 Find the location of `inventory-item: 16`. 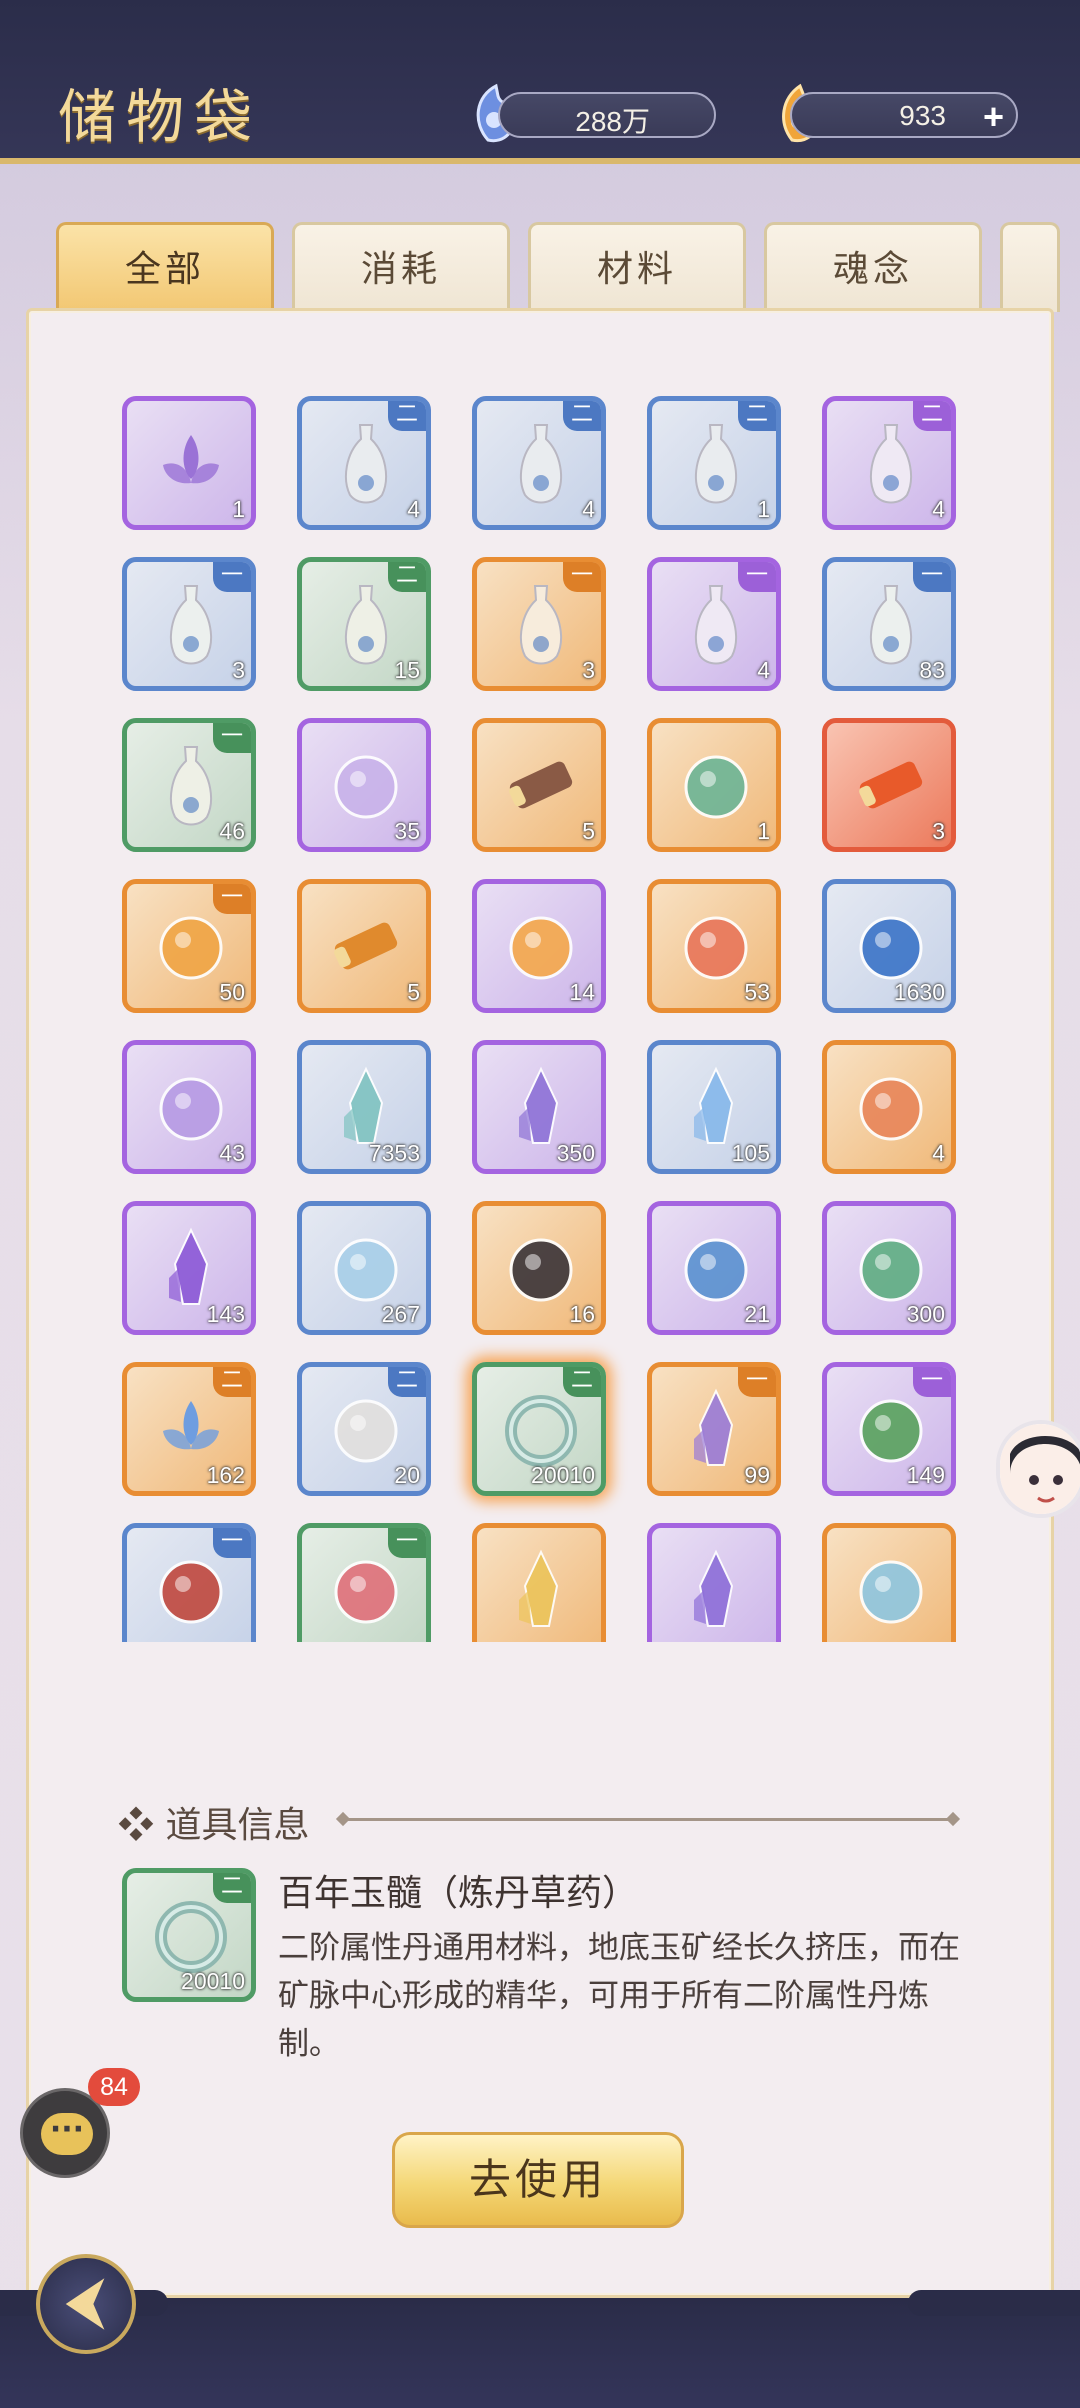

inventory-item: 16 is located at coordinates (539, 1268).